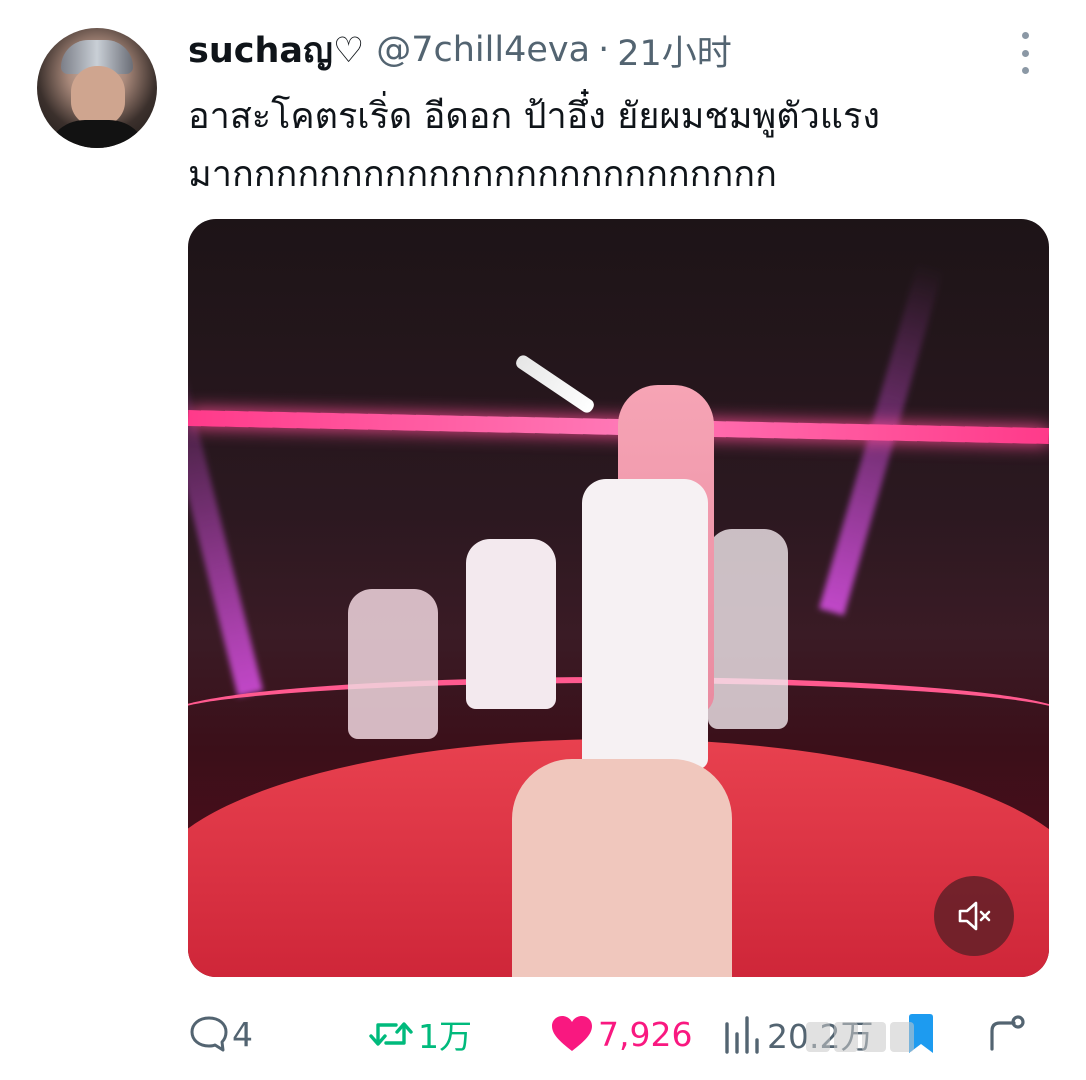 This screenshot has height=1080, width=1086. Describe the element at coordinates (974, 916) in the screenshot. I see `speaker-muted-icon` at that location.